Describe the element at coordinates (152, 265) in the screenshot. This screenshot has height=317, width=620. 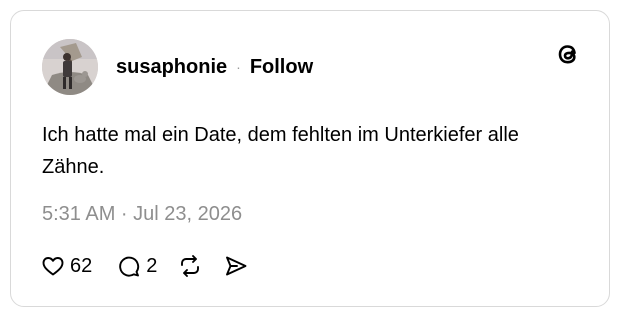
I see `reply-count: 2` at that location.